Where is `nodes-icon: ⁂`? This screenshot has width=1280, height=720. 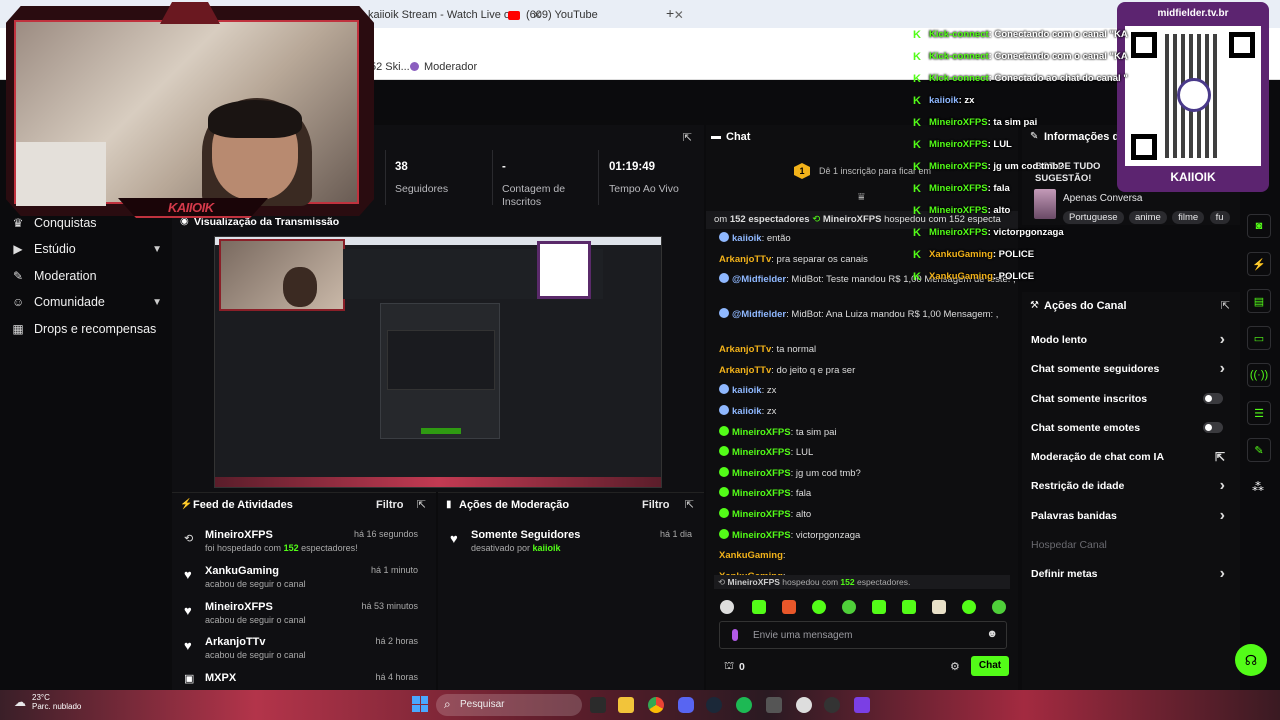 nodes-icon: ⁂ is located at coordinates (1258, 487).